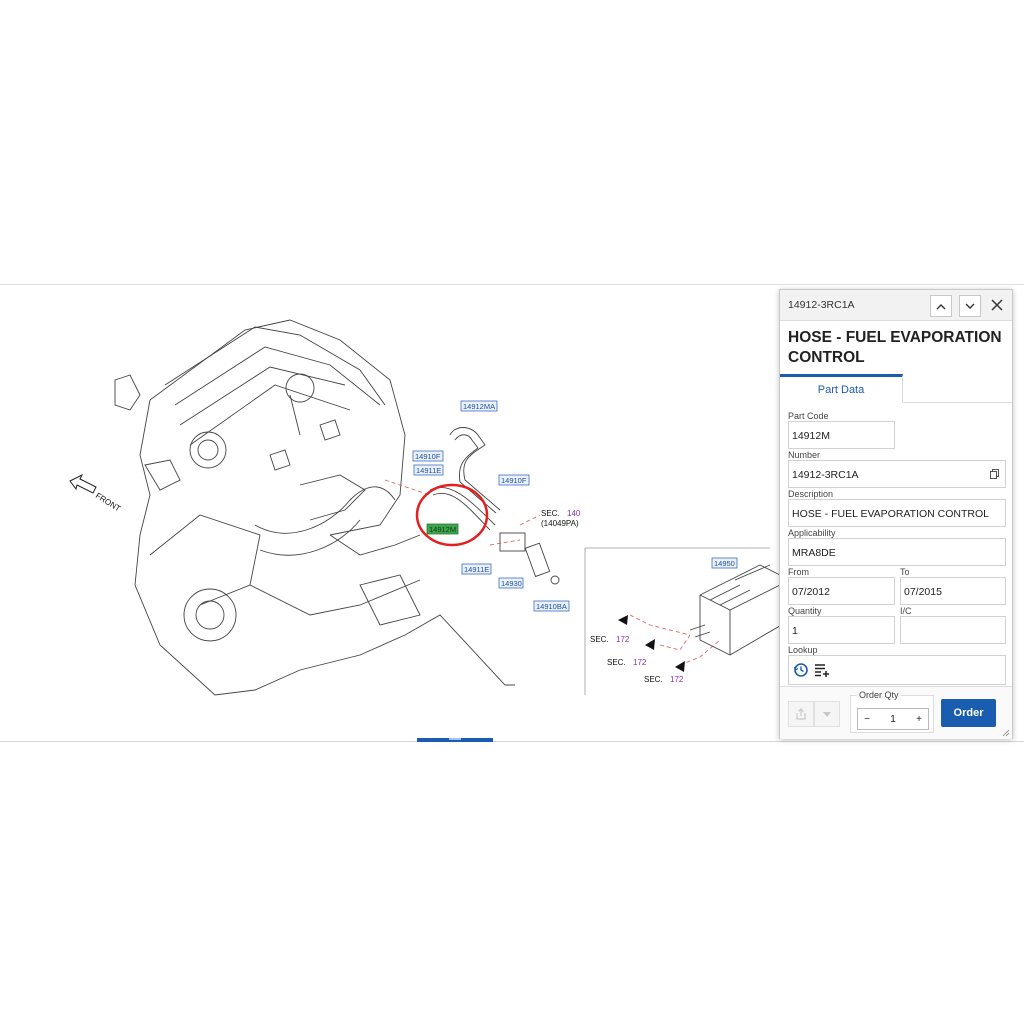  I want to click on panel-part-number: 14912-3RC1A, so click(821, 305).